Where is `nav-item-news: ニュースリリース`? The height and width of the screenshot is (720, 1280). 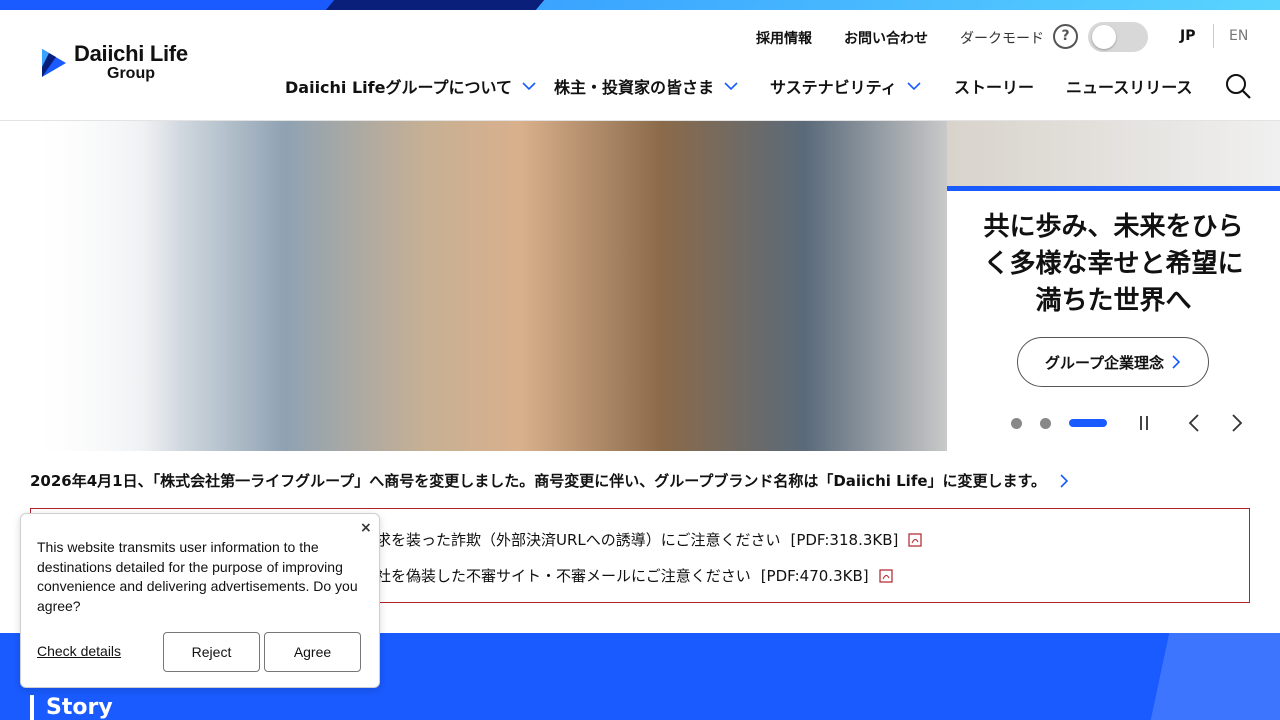
nav-item-news: ニュースリリース is located at coordinates (1129, 86).